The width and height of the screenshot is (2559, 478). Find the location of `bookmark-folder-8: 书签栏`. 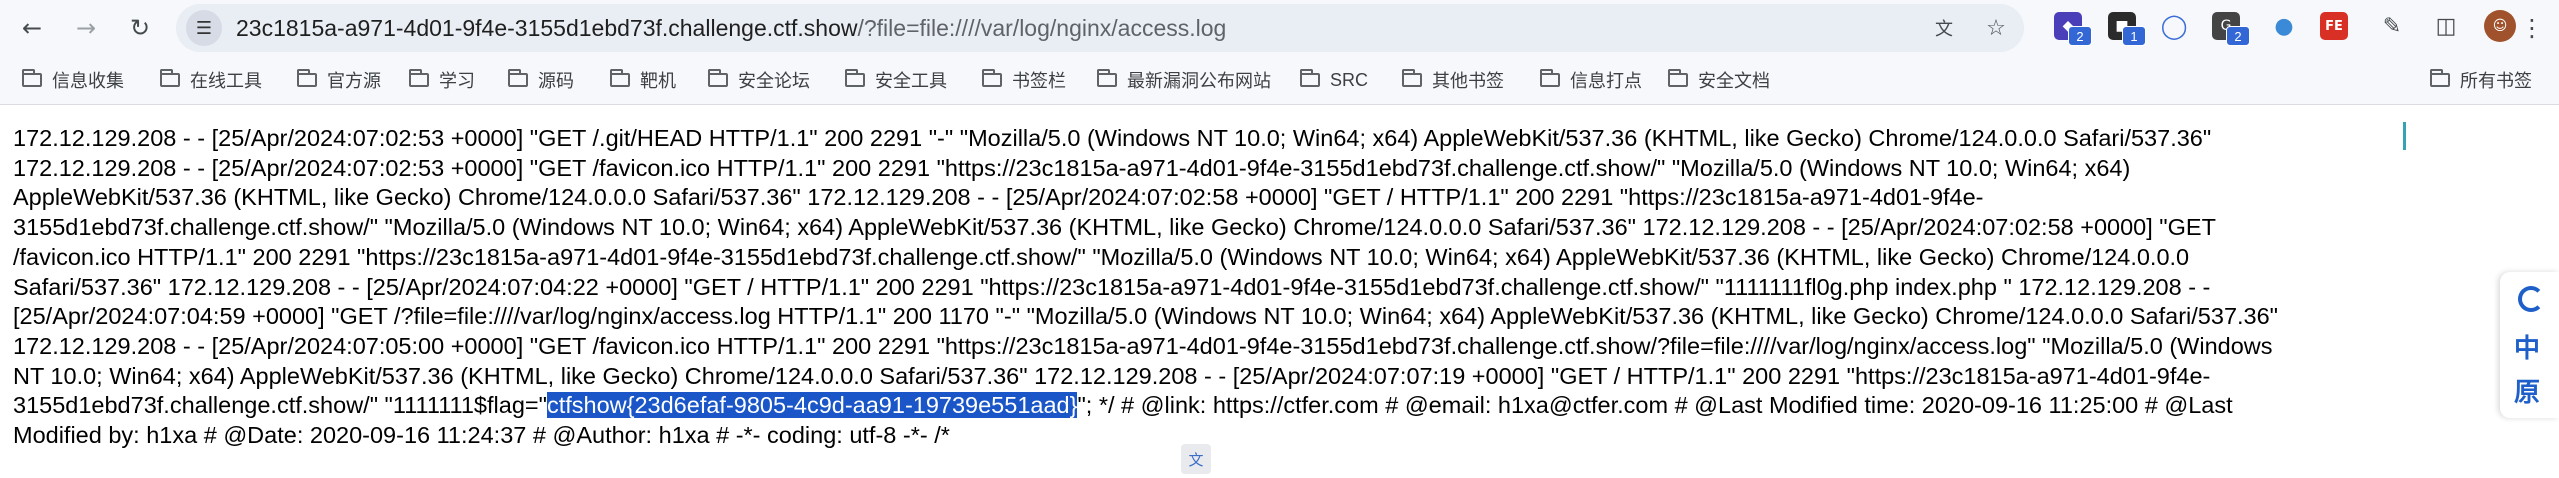

bookmark-folder-8: 书签栏 is located at coordinates (1024, 80).